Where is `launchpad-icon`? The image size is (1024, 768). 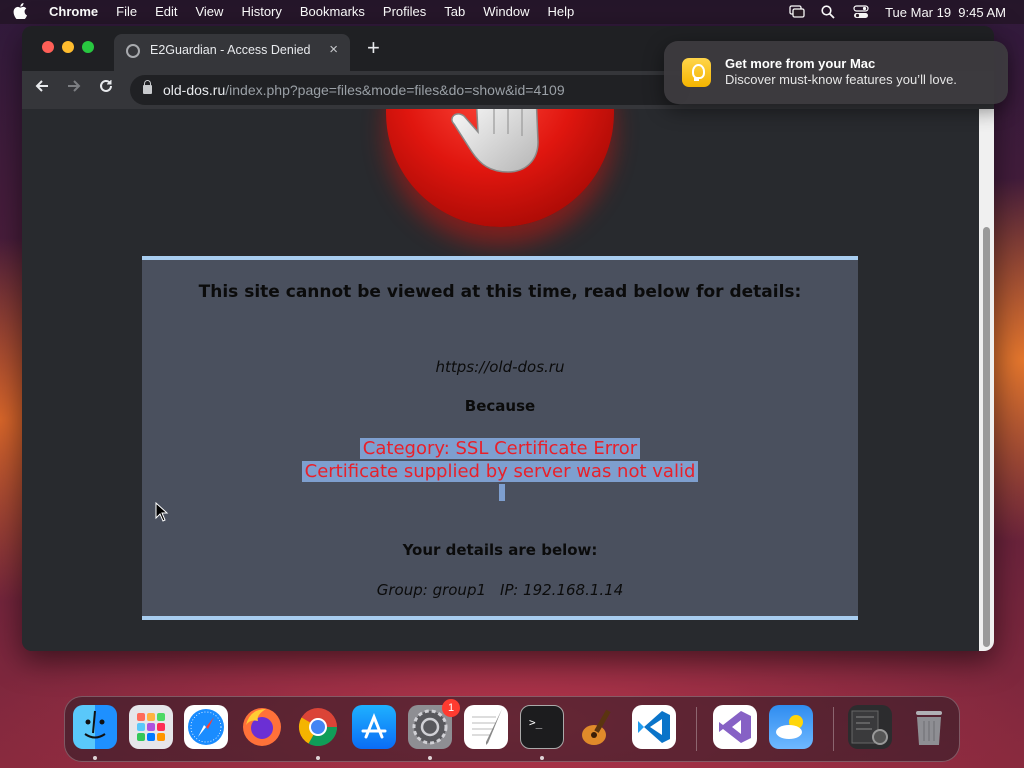
launchpad-icon is located at coordinates (151, 727).